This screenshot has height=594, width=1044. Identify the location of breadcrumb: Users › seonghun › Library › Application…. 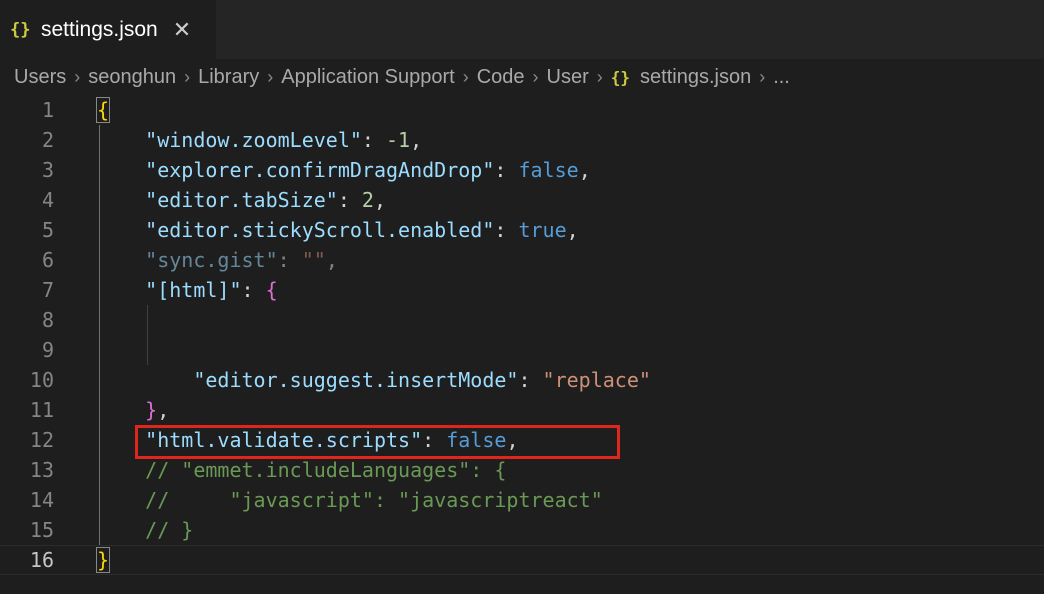
(522, 77).